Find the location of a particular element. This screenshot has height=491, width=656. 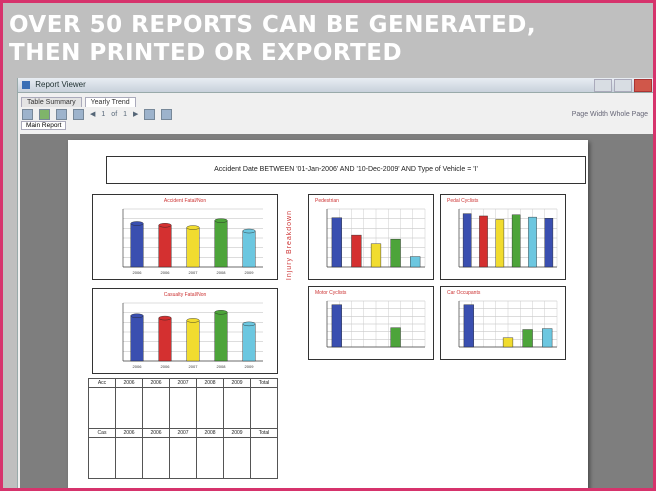

next-page-icon: ▶ is located at coordinates (135, 114).